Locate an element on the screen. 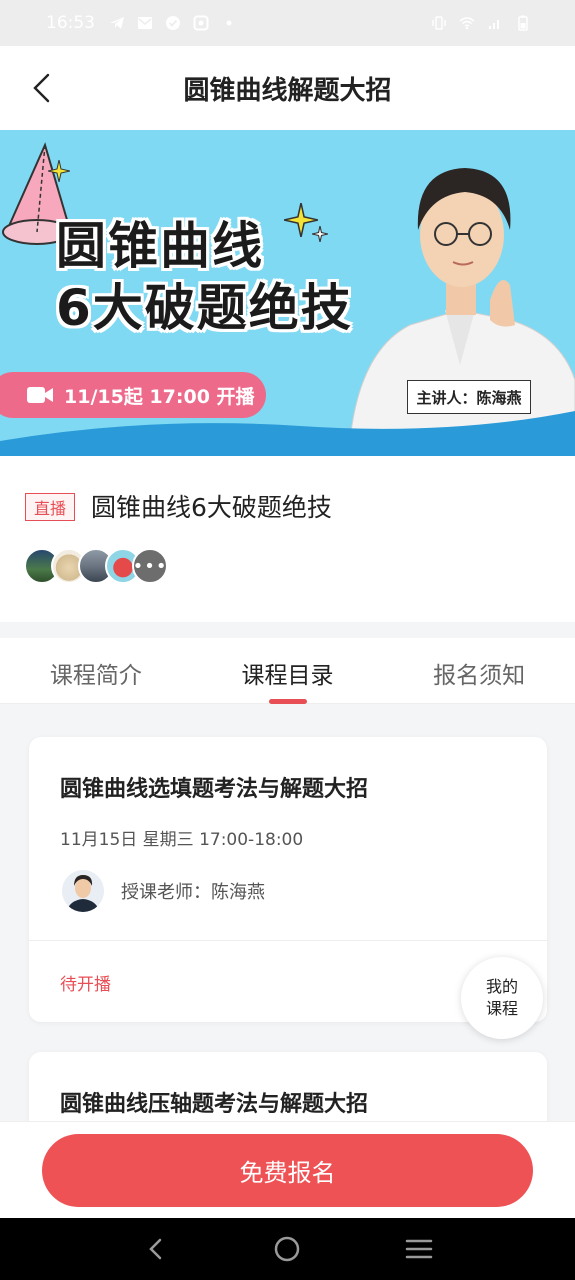 This screenshot has width=575, height=1280. system-menu-icon is located at coordinates (419, 1249).